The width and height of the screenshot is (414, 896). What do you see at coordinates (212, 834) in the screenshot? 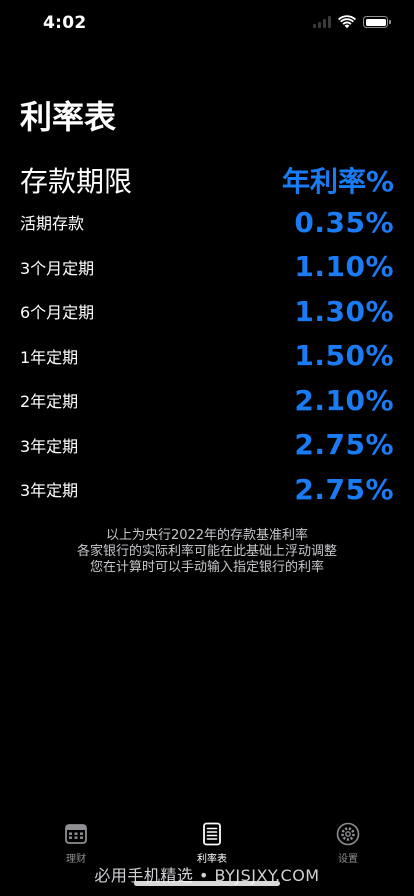
I see `document-list-icon` at bounding box center [212, 834].